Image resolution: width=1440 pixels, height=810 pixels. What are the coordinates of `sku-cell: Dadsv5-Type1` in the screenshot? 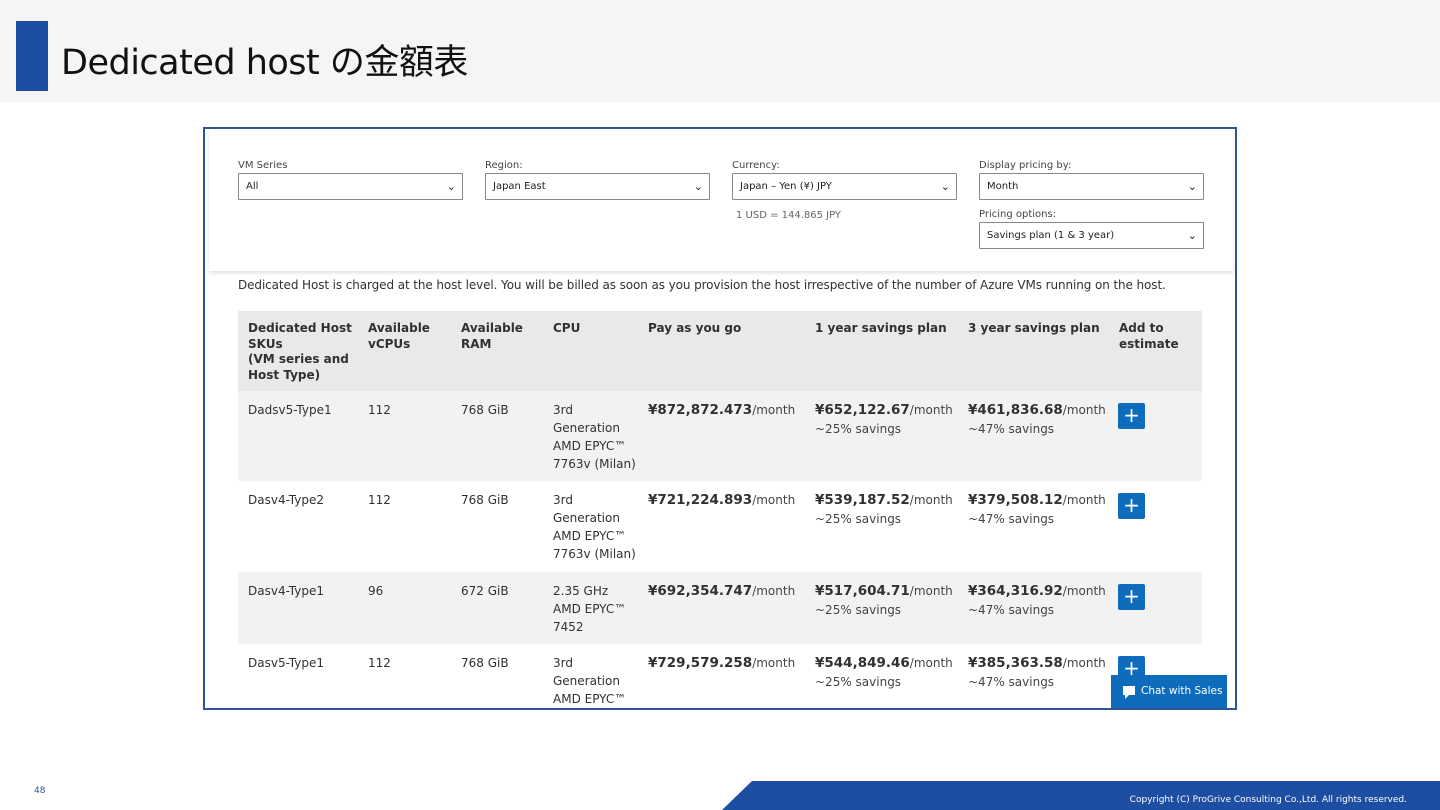 It's located at (290, 410).